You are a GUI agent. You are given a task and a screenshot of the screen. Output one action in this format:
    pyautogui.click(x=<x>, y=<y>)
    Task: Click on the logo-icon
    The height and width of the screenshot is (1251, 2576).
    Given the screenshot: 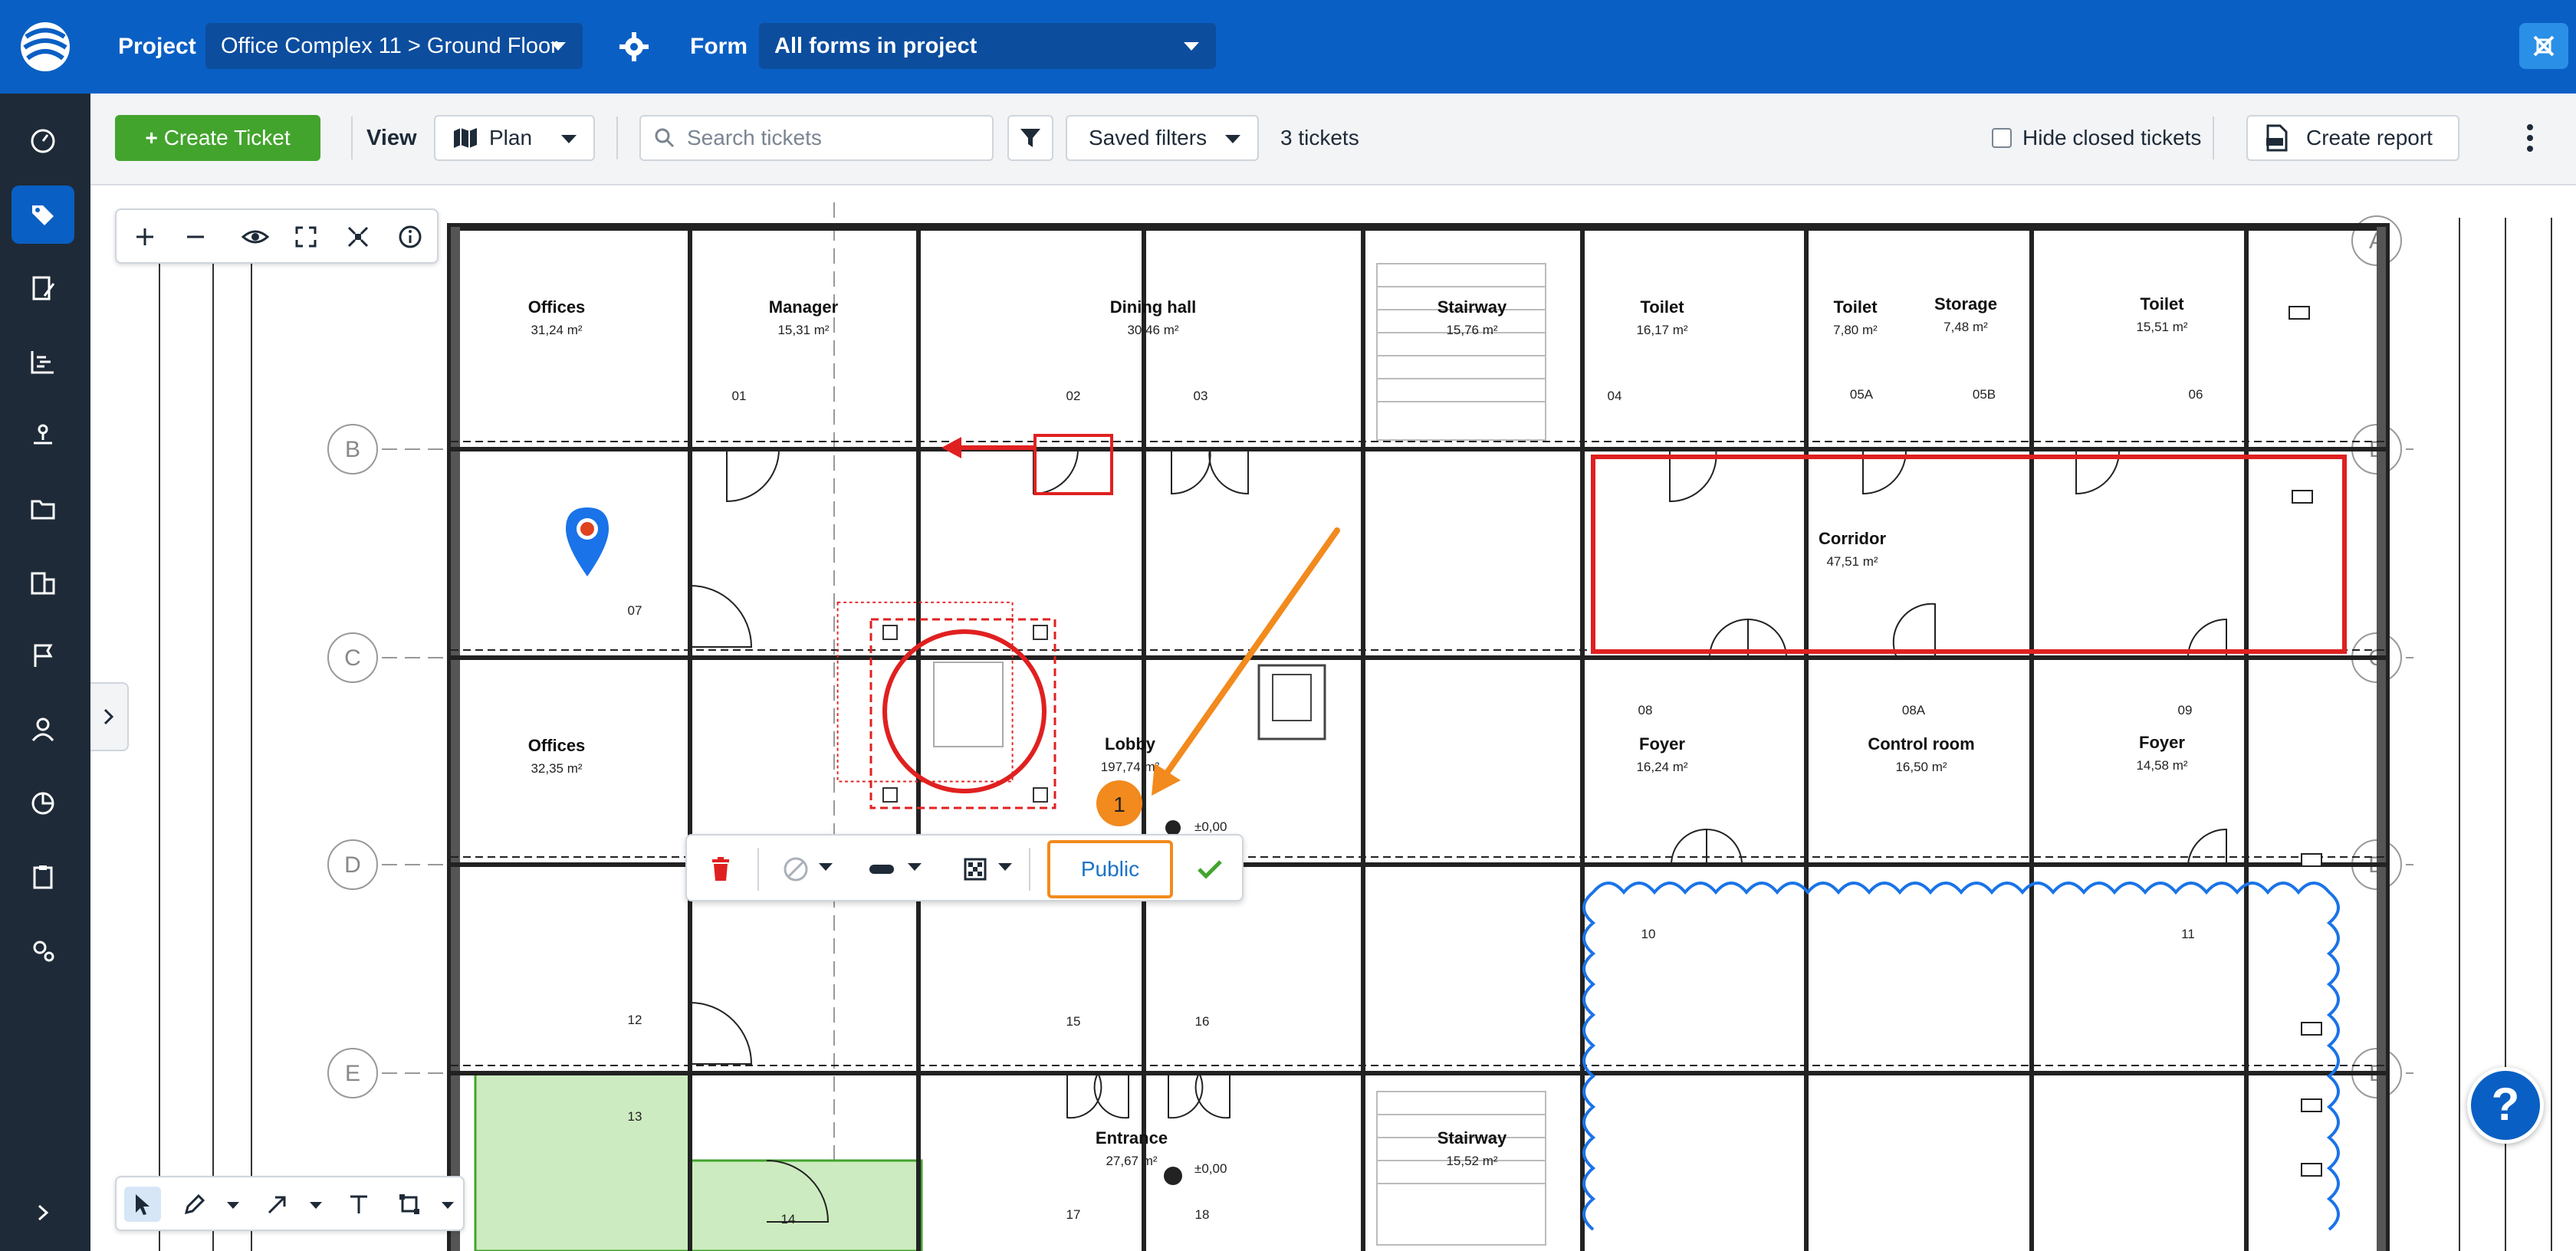 What is the action you would take?
    pyautogui.click(x=46, y=47)
    